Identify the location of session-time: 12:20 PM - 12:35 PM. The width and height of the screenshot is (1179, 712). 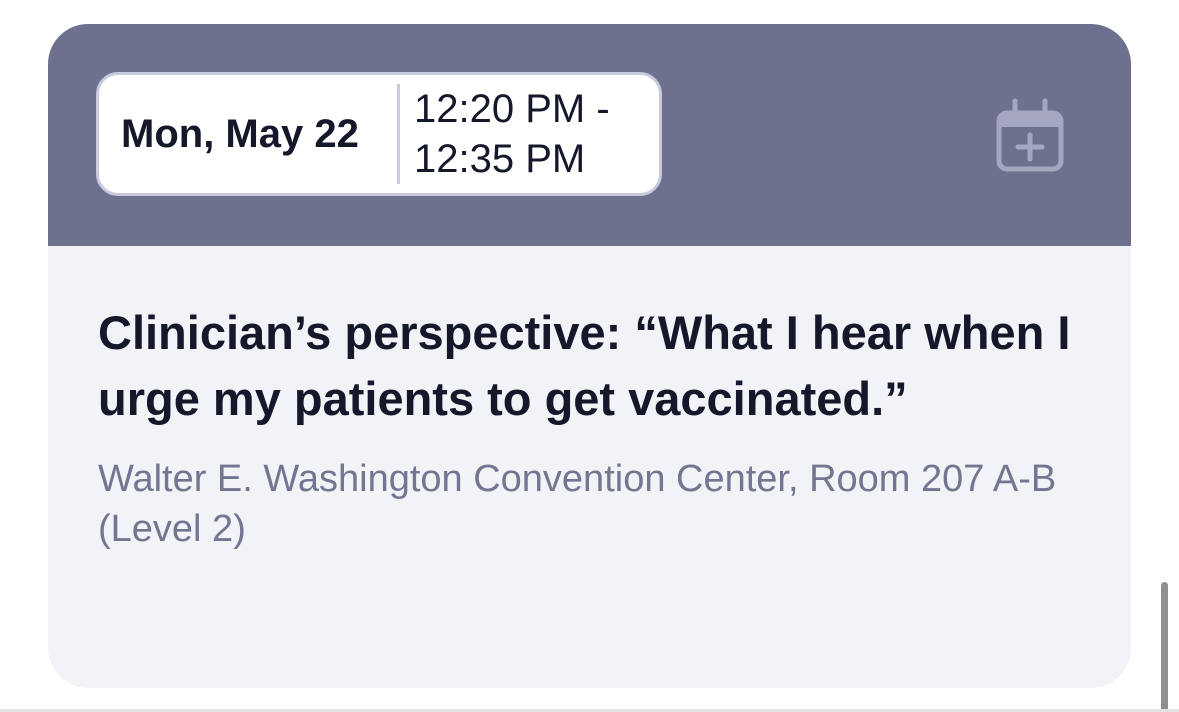
(505, 134).